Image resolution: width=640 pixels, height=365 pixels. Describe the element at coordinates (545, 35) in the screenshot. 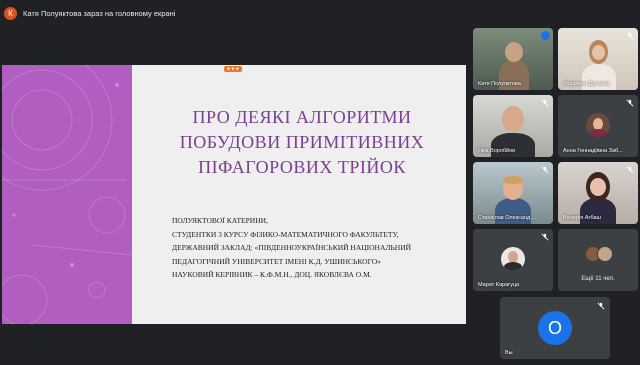

I see `speaking-indicator-icon` at that location.